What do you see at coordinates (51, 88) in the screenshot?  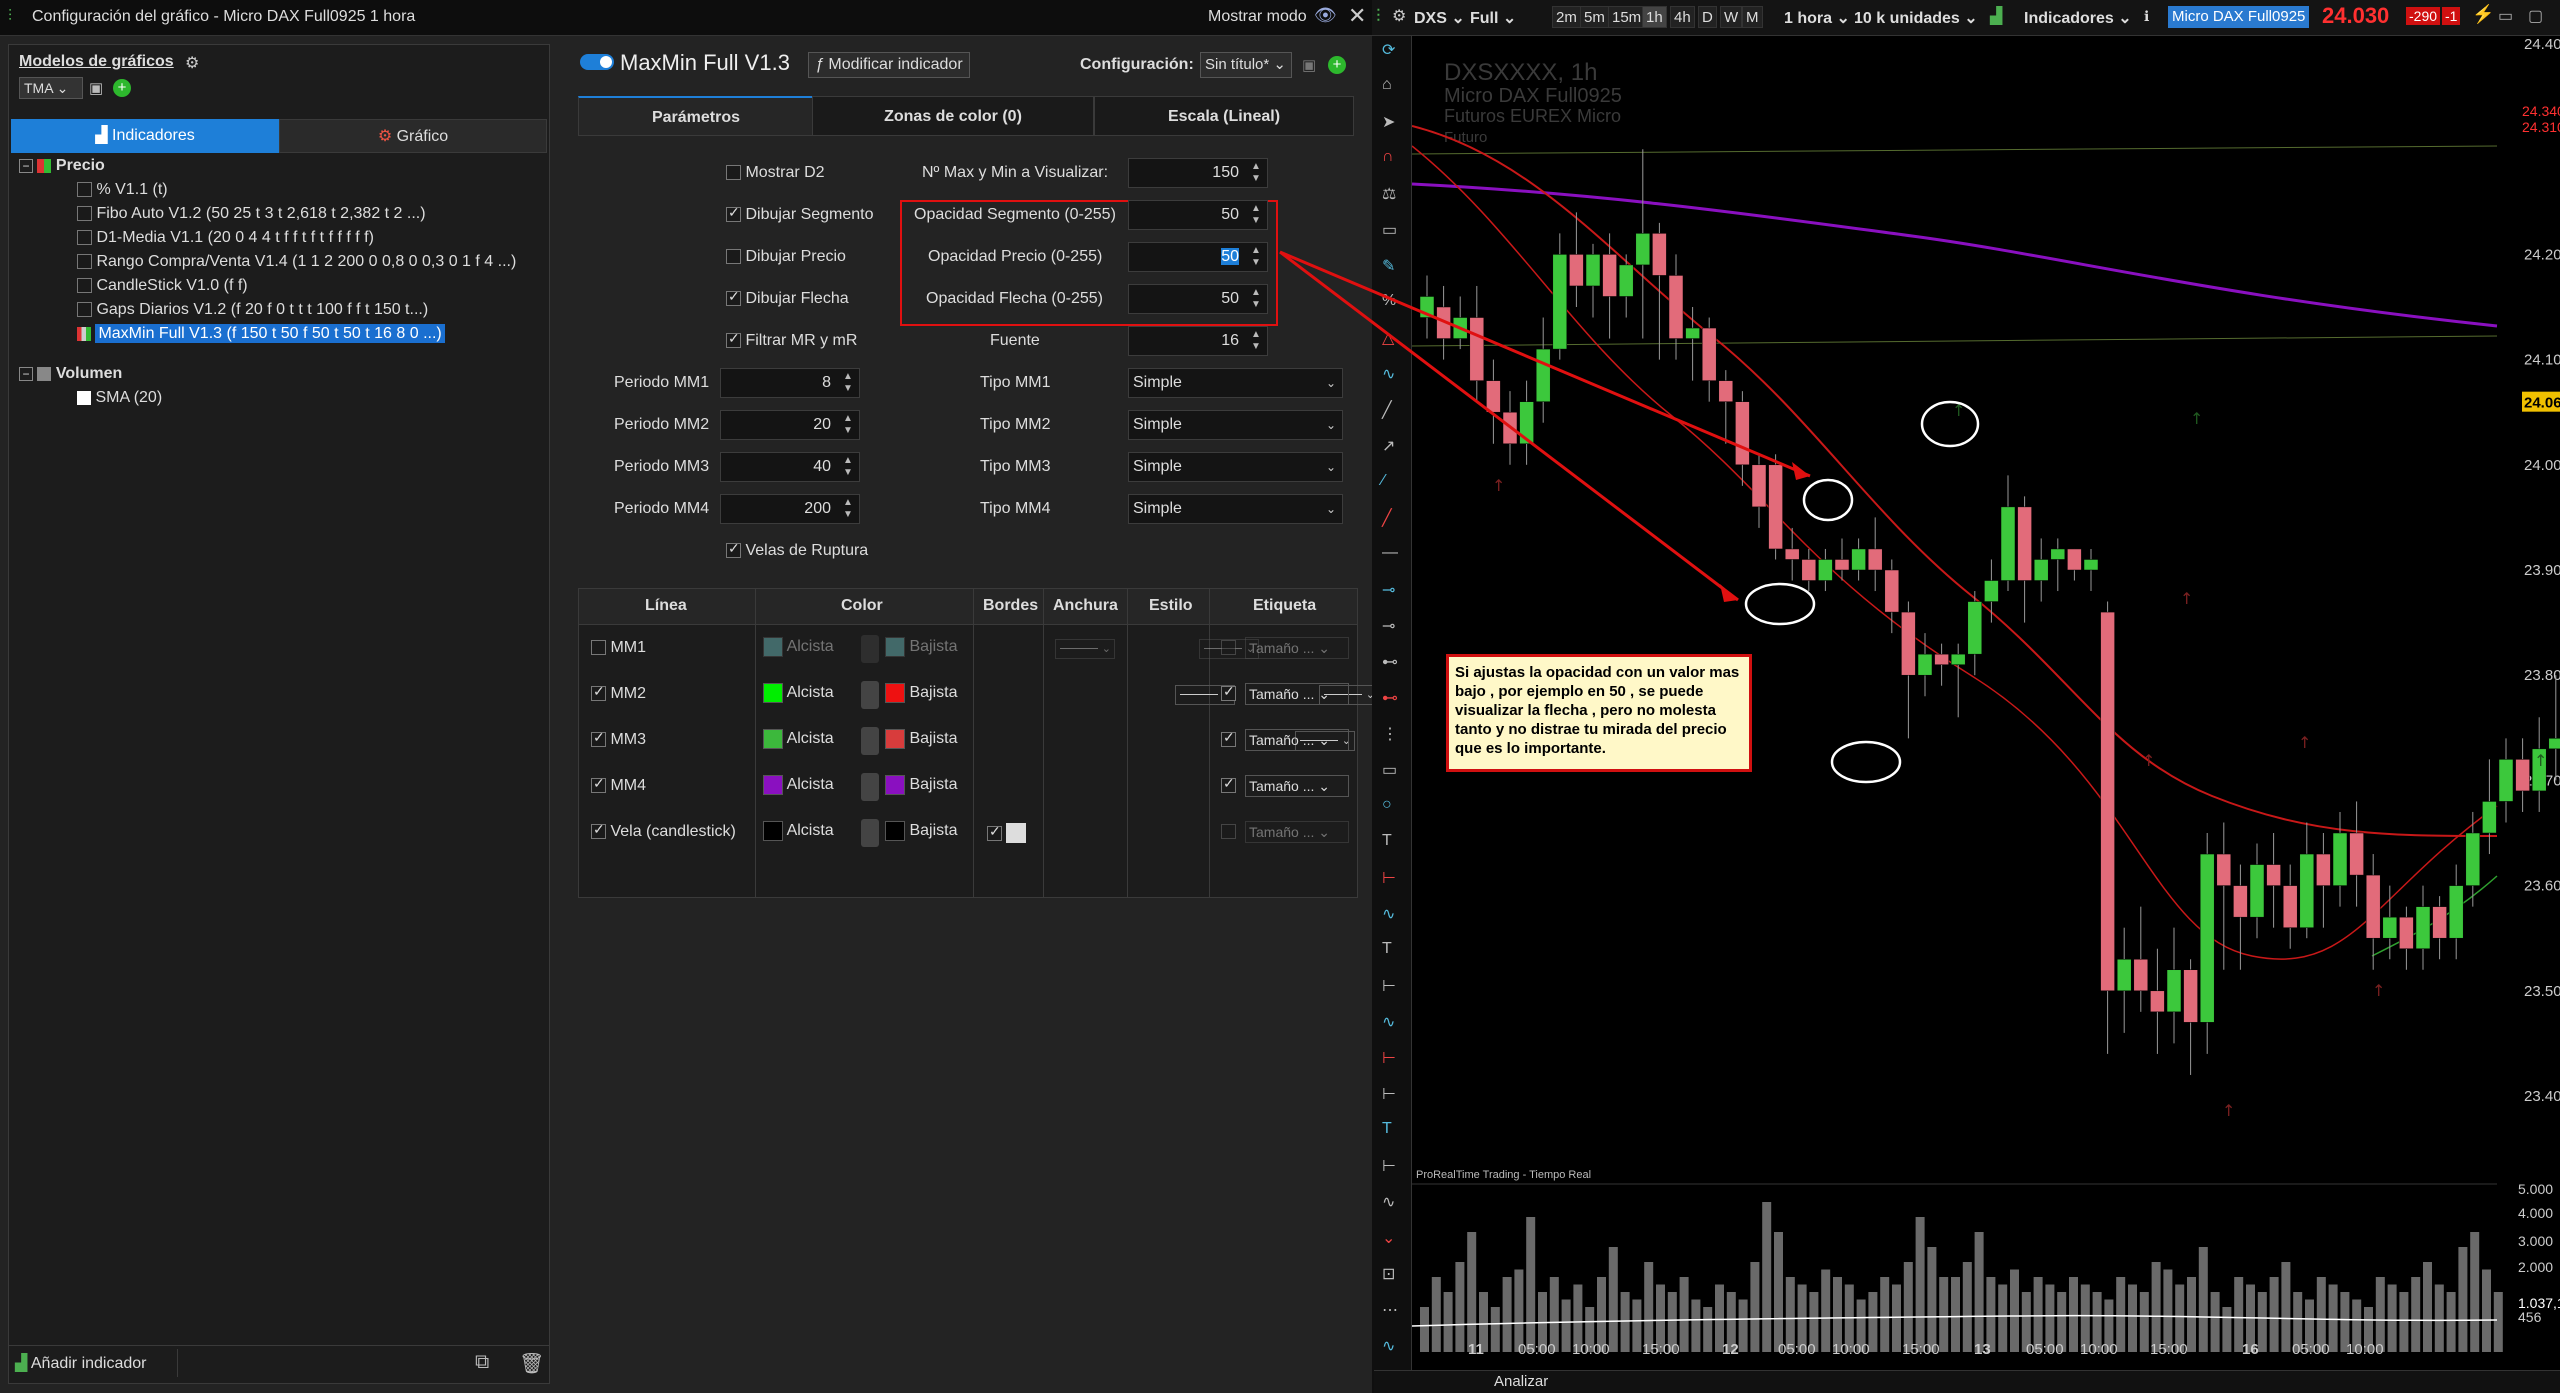 I see `models-select: TMA ⌄` at bounding box center [51, 88].